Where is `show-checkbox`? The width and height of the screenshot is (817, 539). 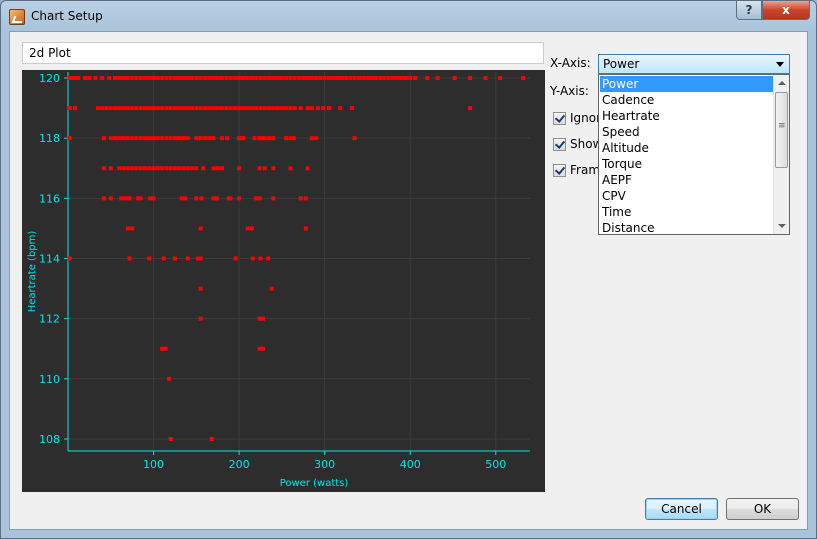 show-checkbox is located at coordinates (559, 144).